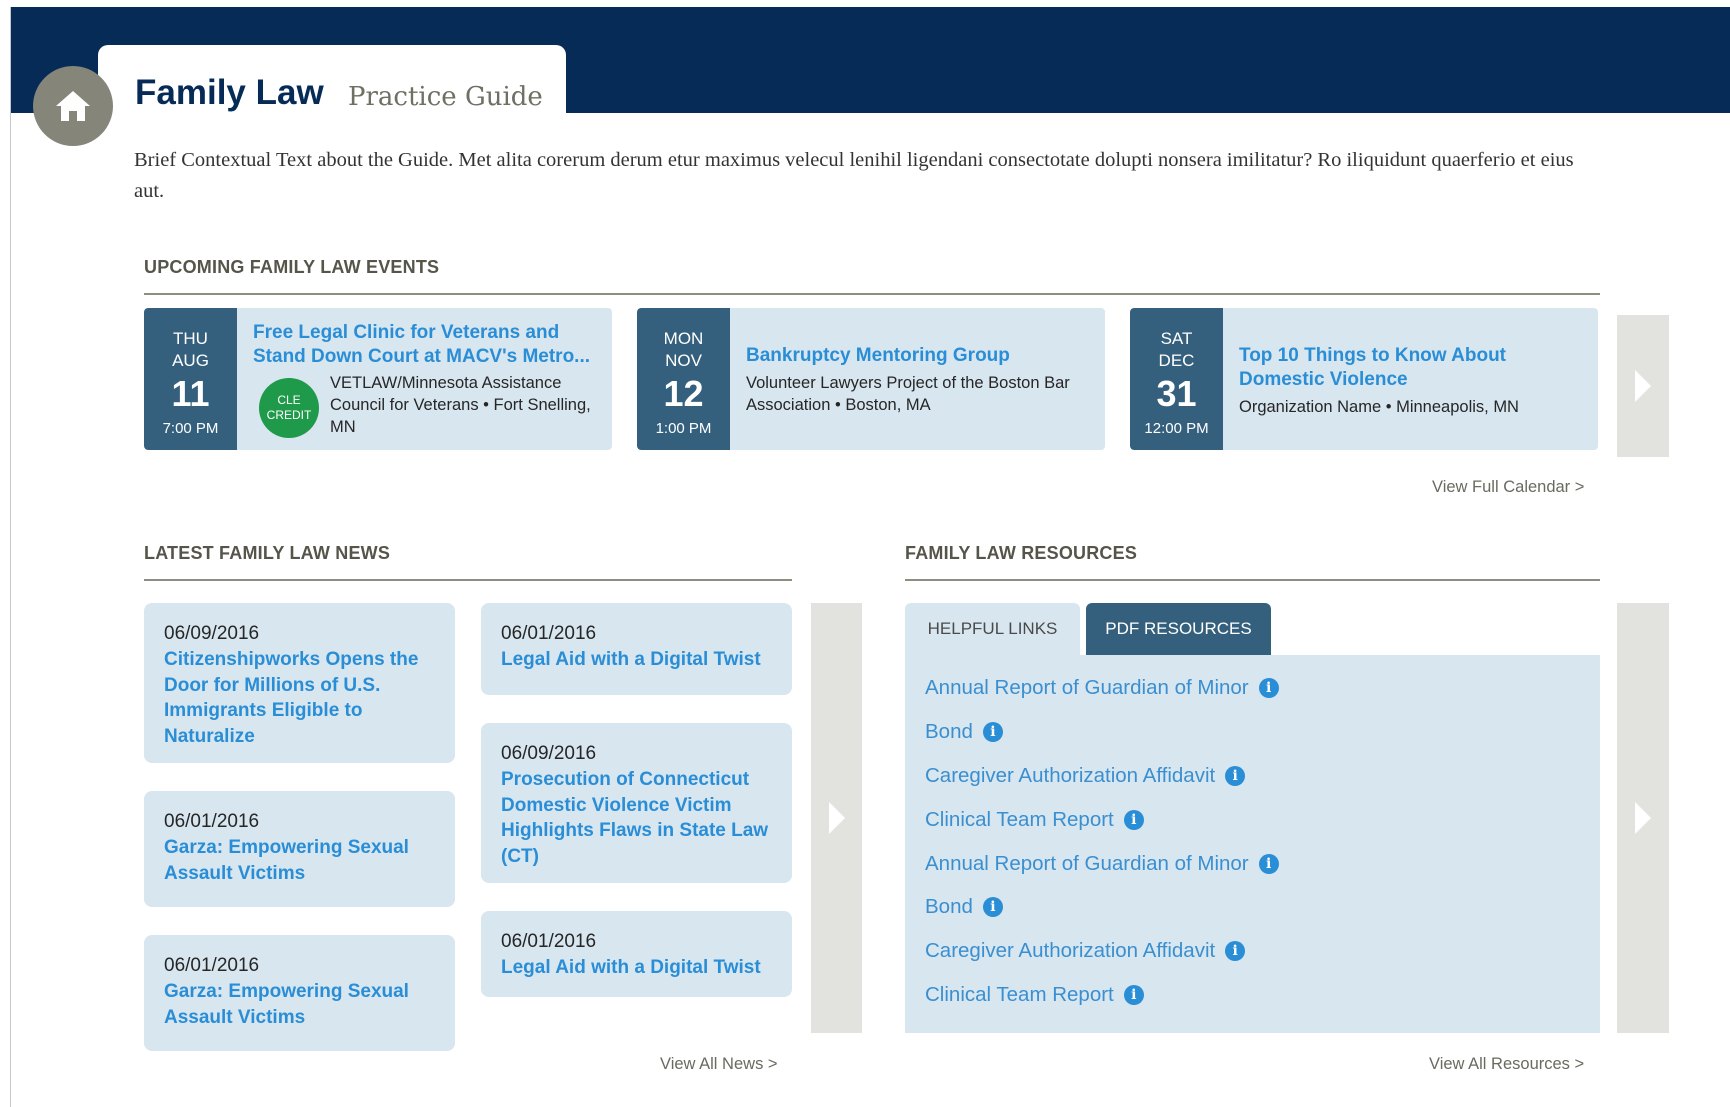  Describe the element at coordinates (468, 580) in the screenshot. I see `news-divider` at that location.